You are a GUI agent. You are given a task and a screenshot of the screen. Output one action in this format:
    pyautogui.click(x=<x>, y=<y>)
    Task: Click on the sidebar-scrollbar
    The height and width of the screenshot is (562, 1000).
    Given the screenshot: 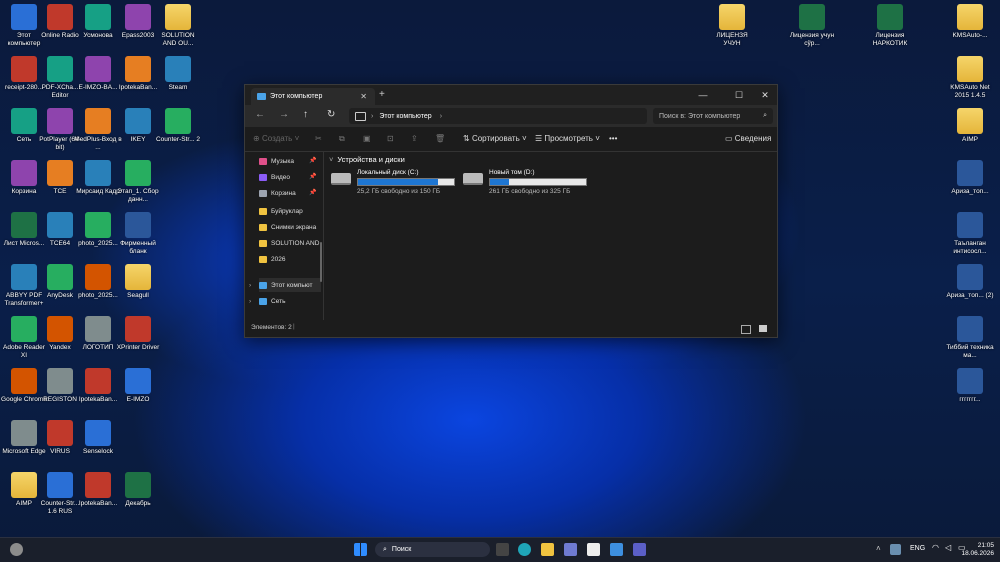 What is the action you would take?
    pyautogui.click(x=321, y=262)
    